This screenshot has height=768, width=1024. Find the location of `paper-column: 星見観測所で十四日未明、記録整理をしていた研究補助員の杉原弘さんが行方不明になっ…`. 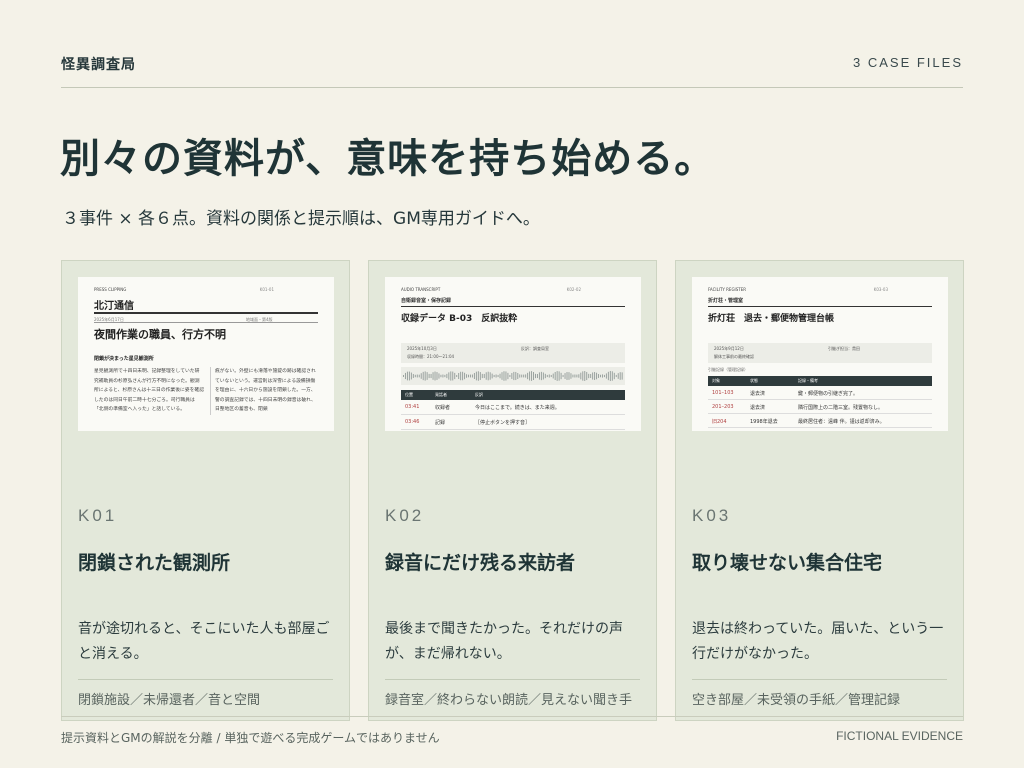

paper-column: 星見観測所で十四日未明、記録整理をしていた研究補助員の杉原弘さんが行方不明になっ… is located at coordinates (149, 390).